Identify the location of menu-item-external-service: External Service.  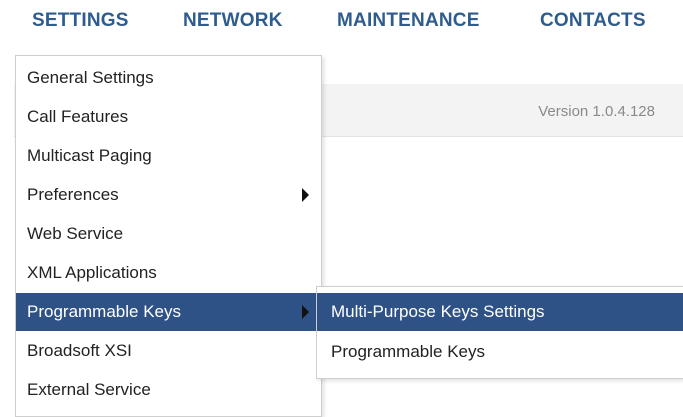
(168, 390).